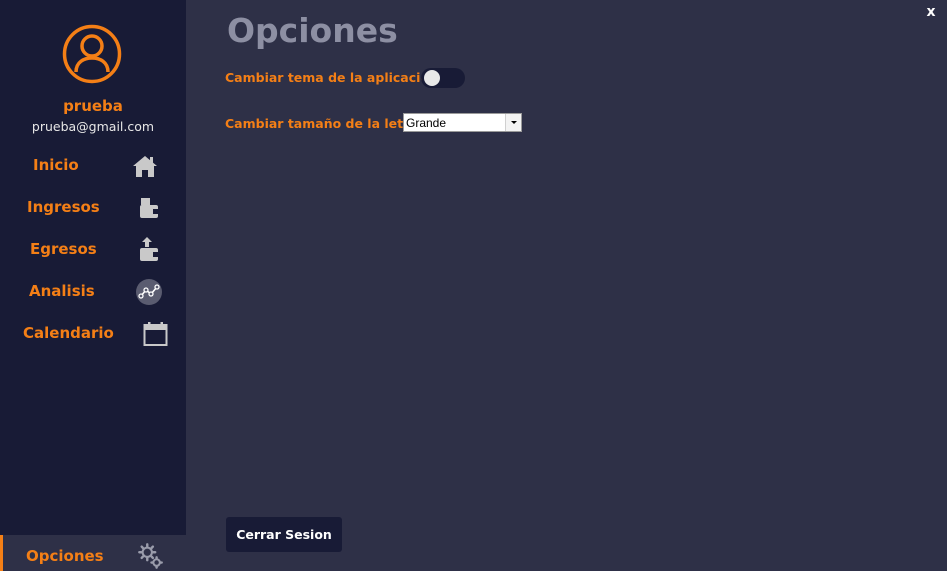 Image resolution: width=947 pixels, height=571 pixels. Describe the element at coordinates (149, 208) in the screenshot. I see `wallet-in-icon` at that location.